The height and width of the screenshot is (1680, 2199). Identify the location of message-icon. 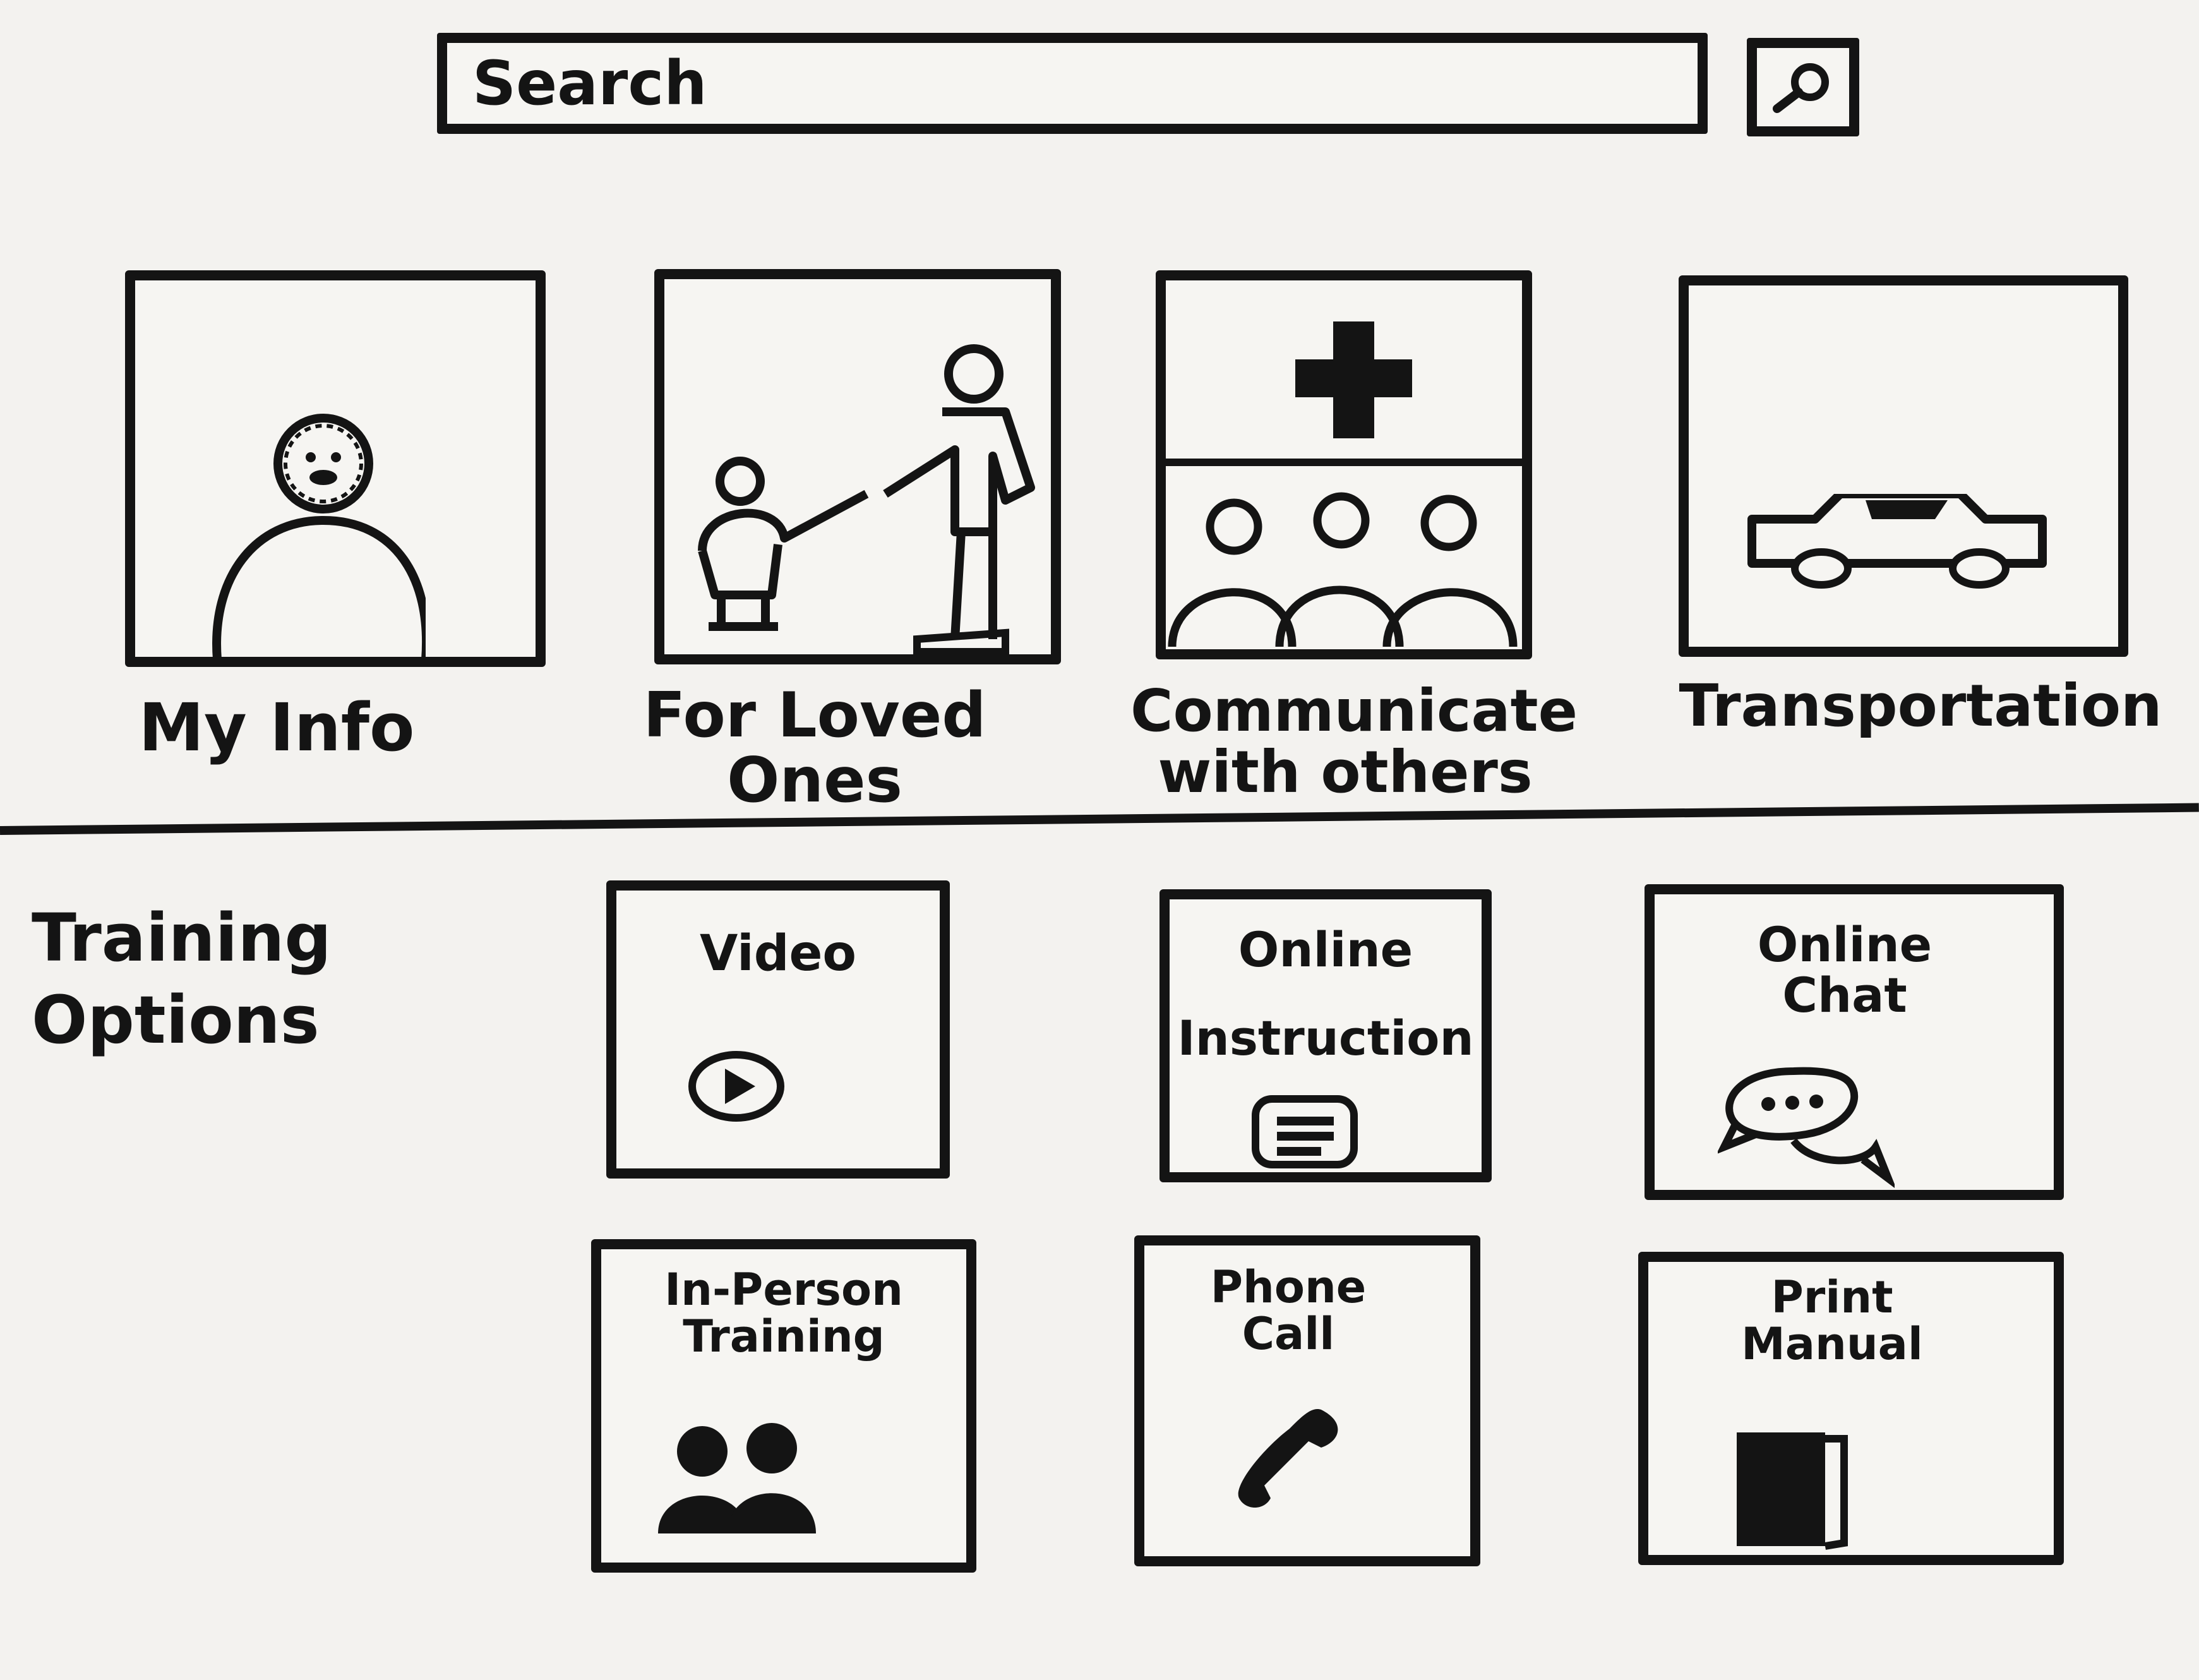
(1305, 1133).